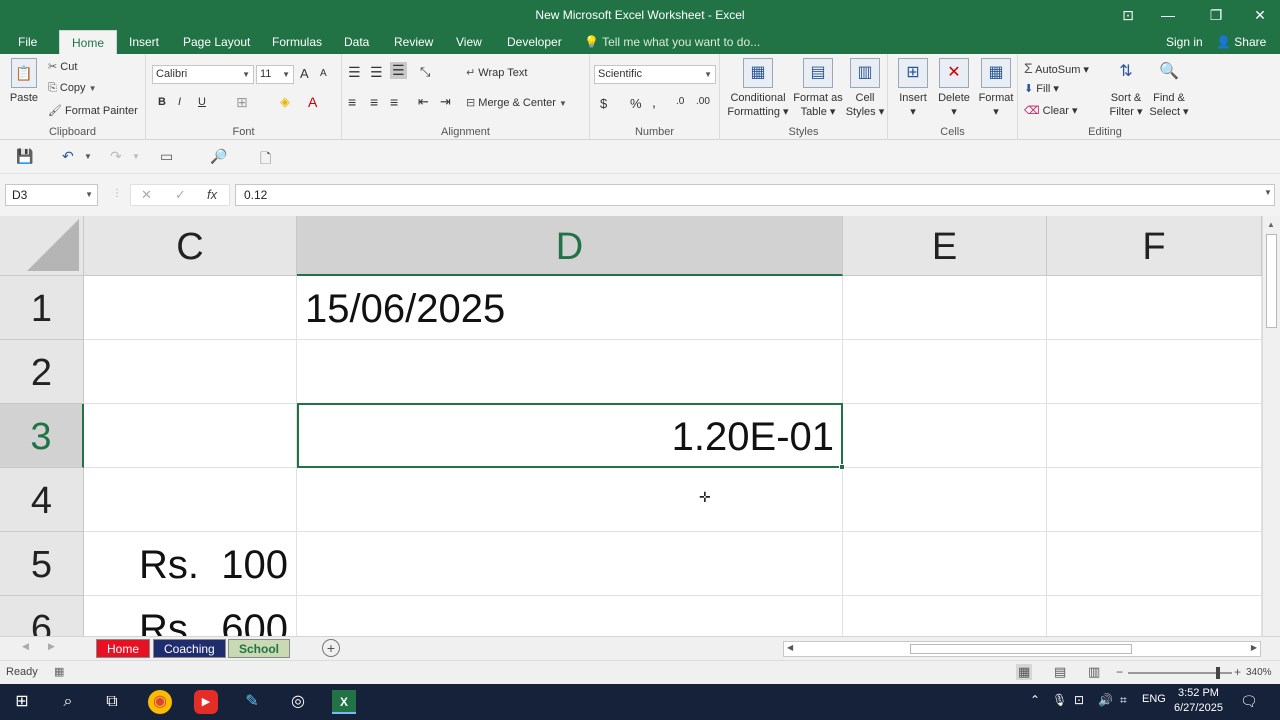 This screenshot has height=720, width=1280. Describe the element at coordinates (1051, 110) in the screenshot. I see `clear-button: ⌫ Clear ▾` at that location.